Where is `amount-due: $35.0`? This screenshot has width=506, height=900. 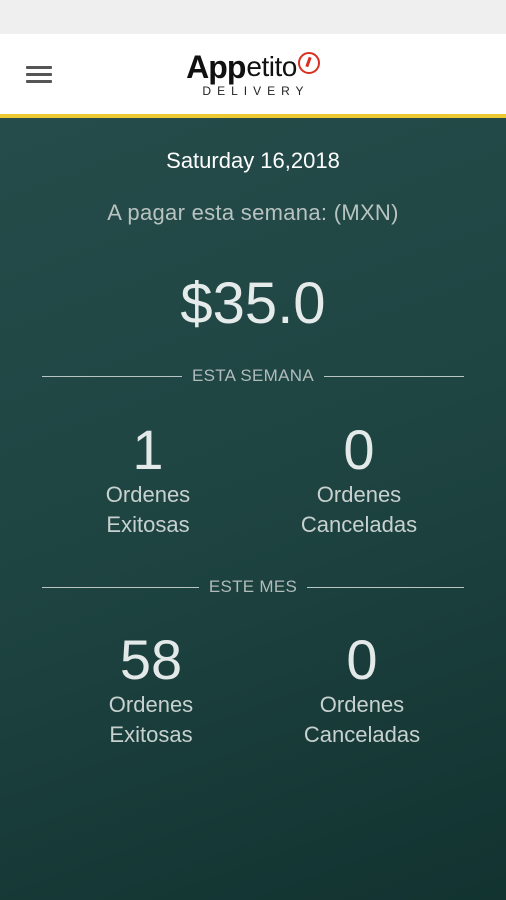
amount-due: $35.0 is located at coordinates (253, 303).